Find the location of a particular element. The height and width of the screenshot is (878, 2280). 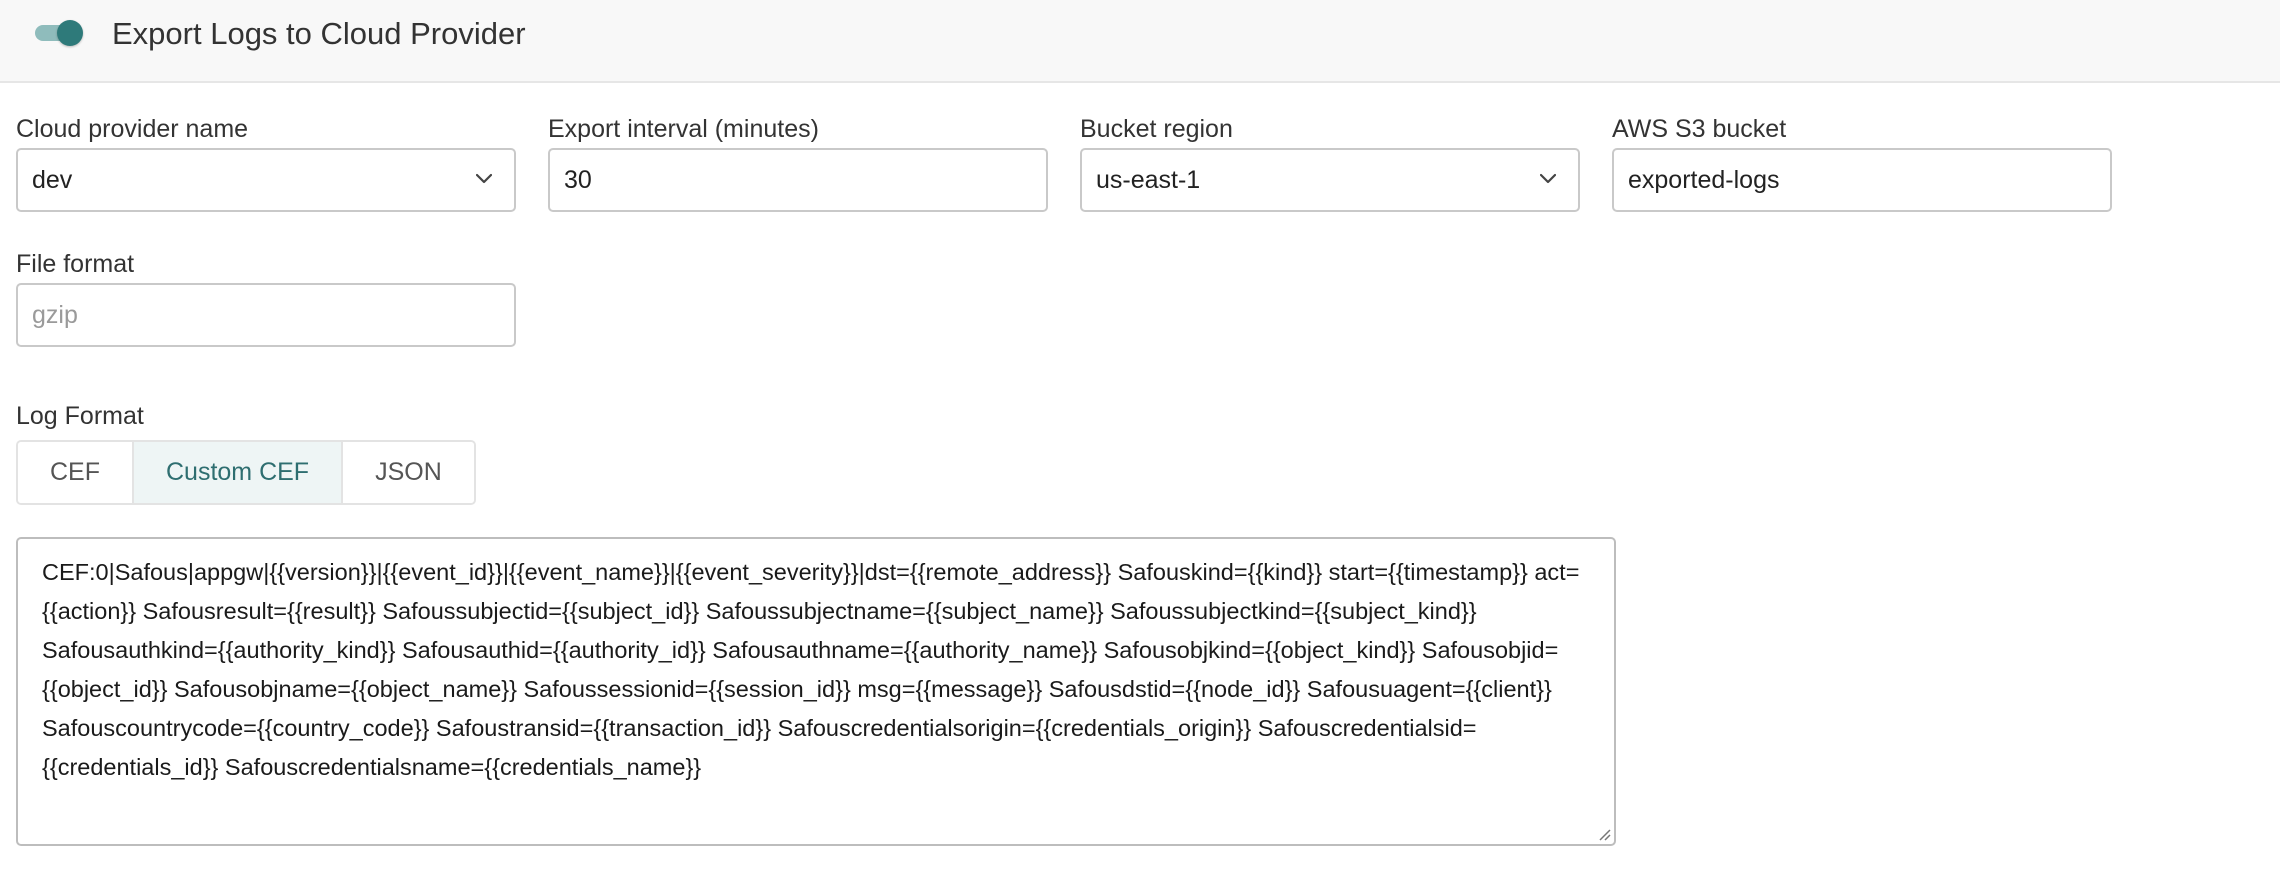

file-format-field: File format gzip is located at coordinates (266, 299).